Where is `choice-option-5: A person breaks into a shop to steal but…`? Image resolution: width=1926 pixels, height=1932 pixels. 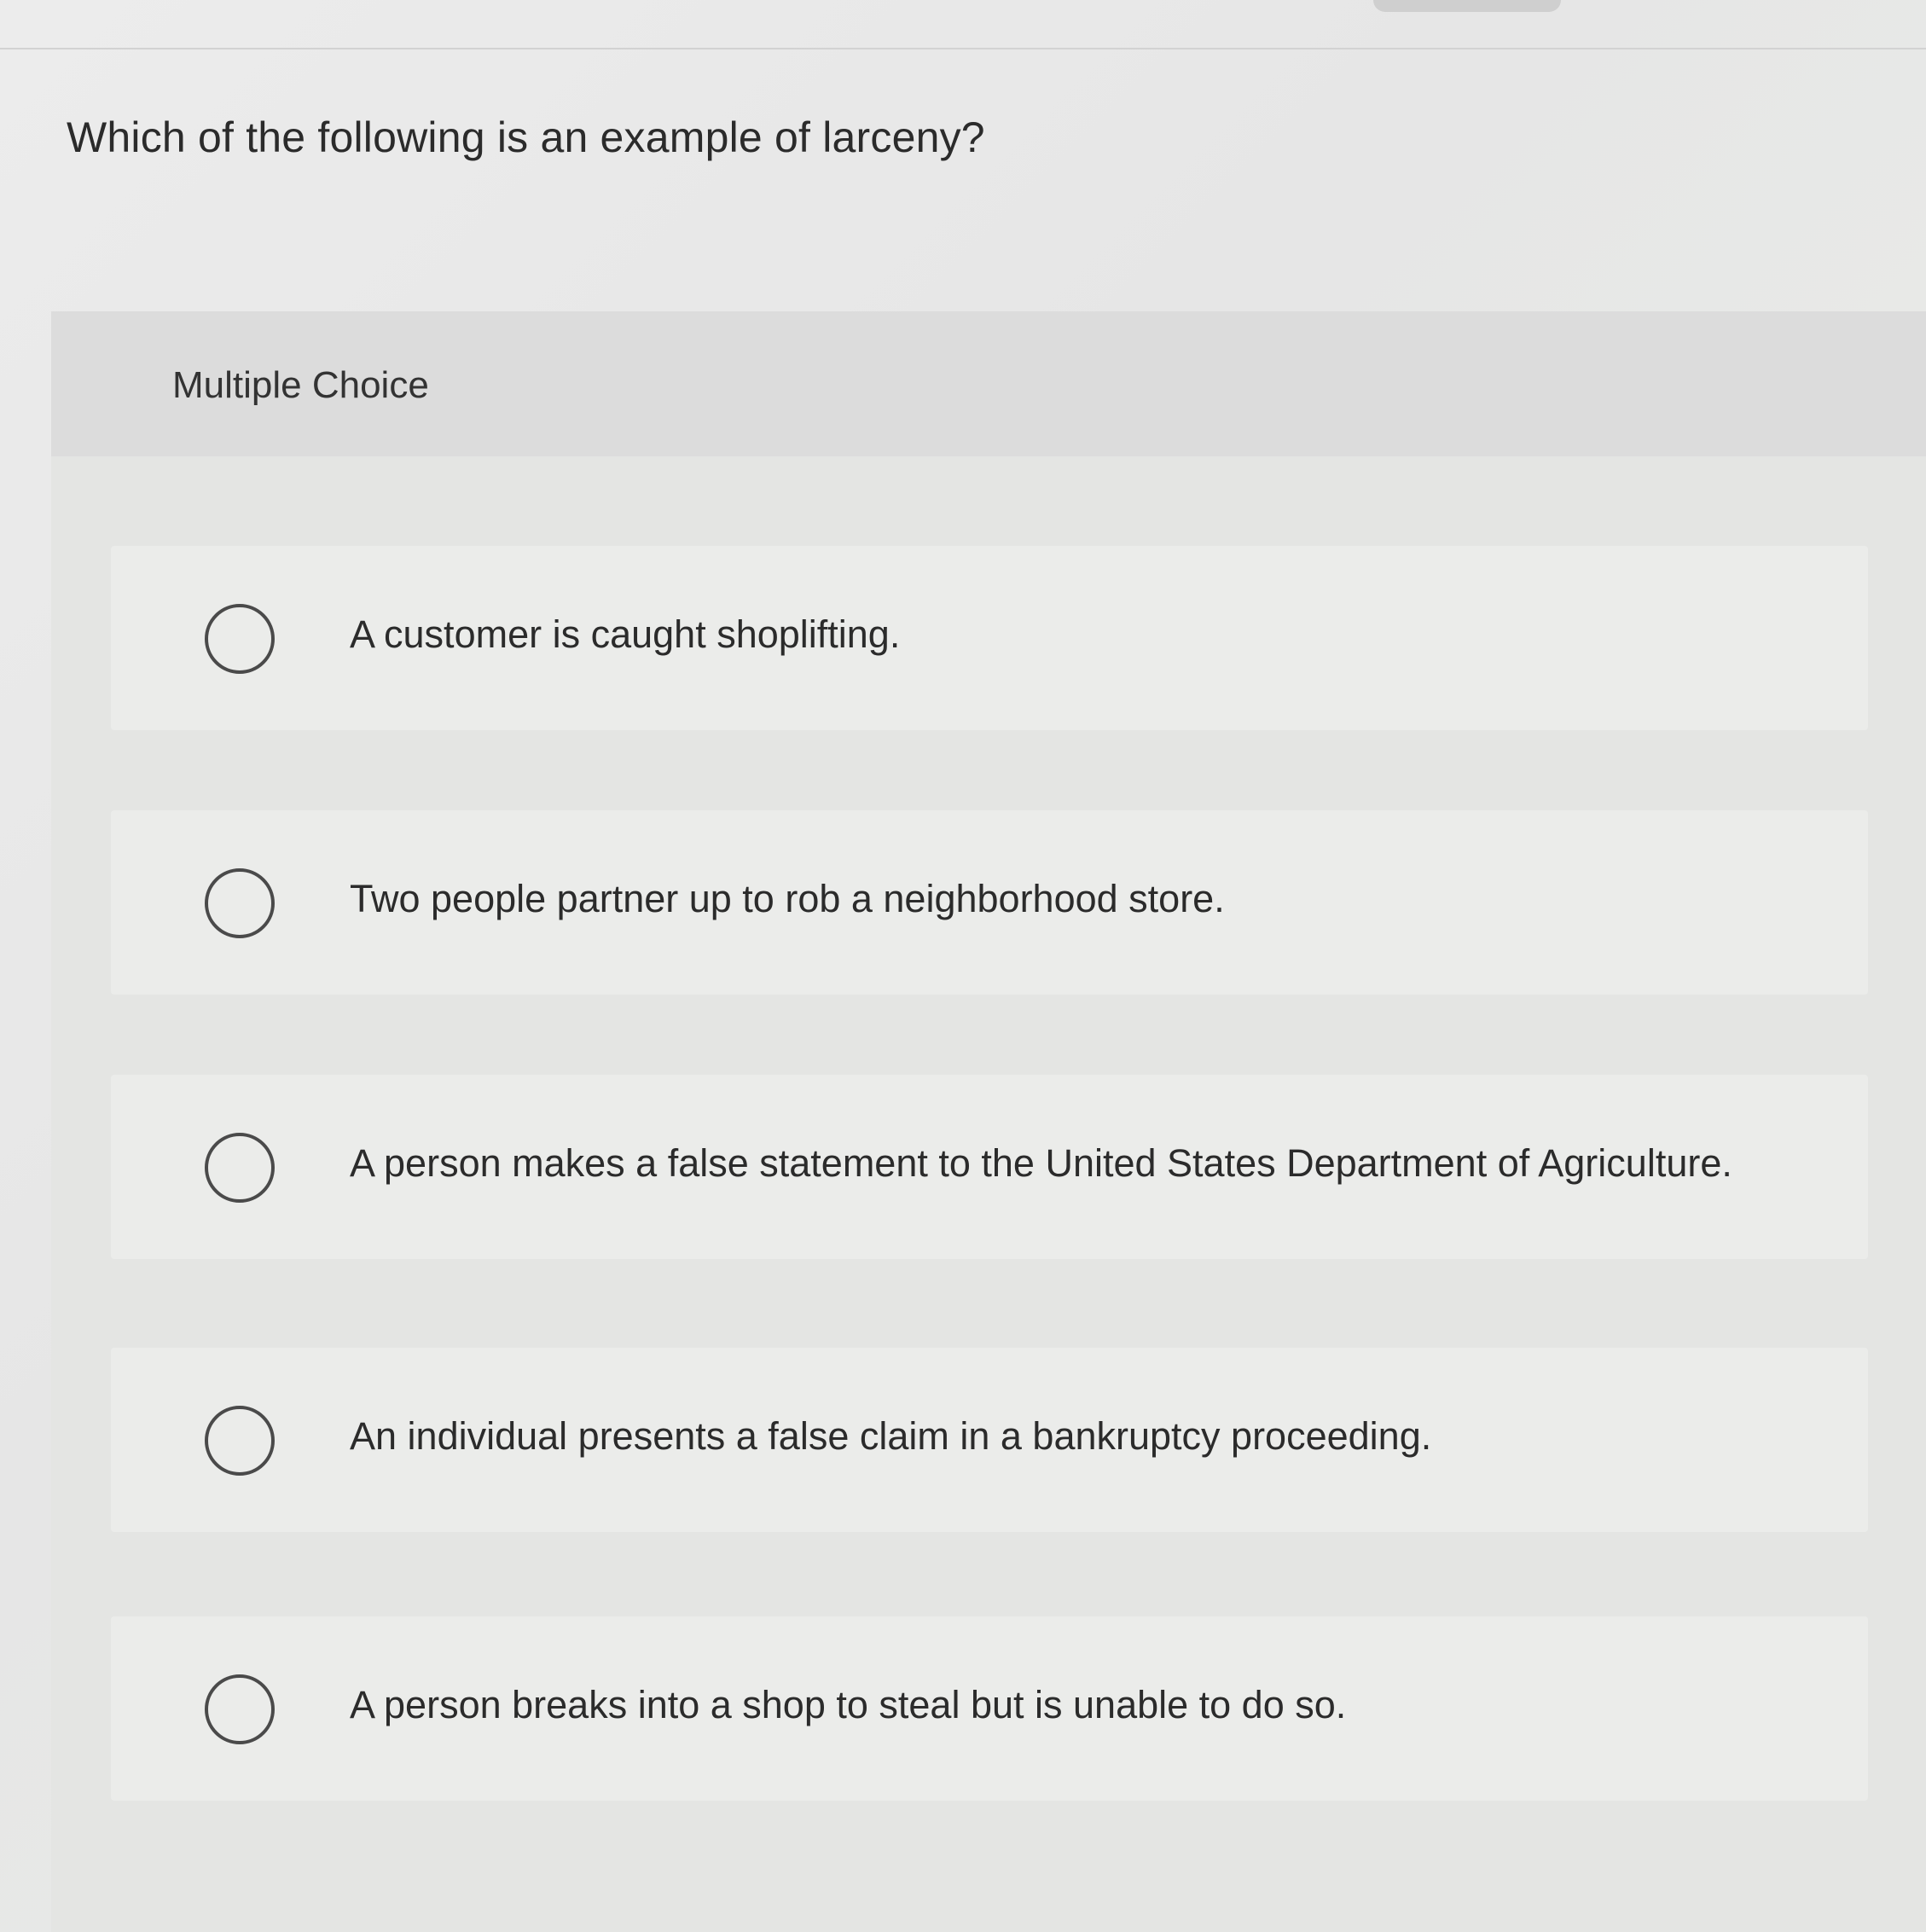
choice-option-5: A person breaks into a shop to steal but… is located at coordinates (989, 1708).